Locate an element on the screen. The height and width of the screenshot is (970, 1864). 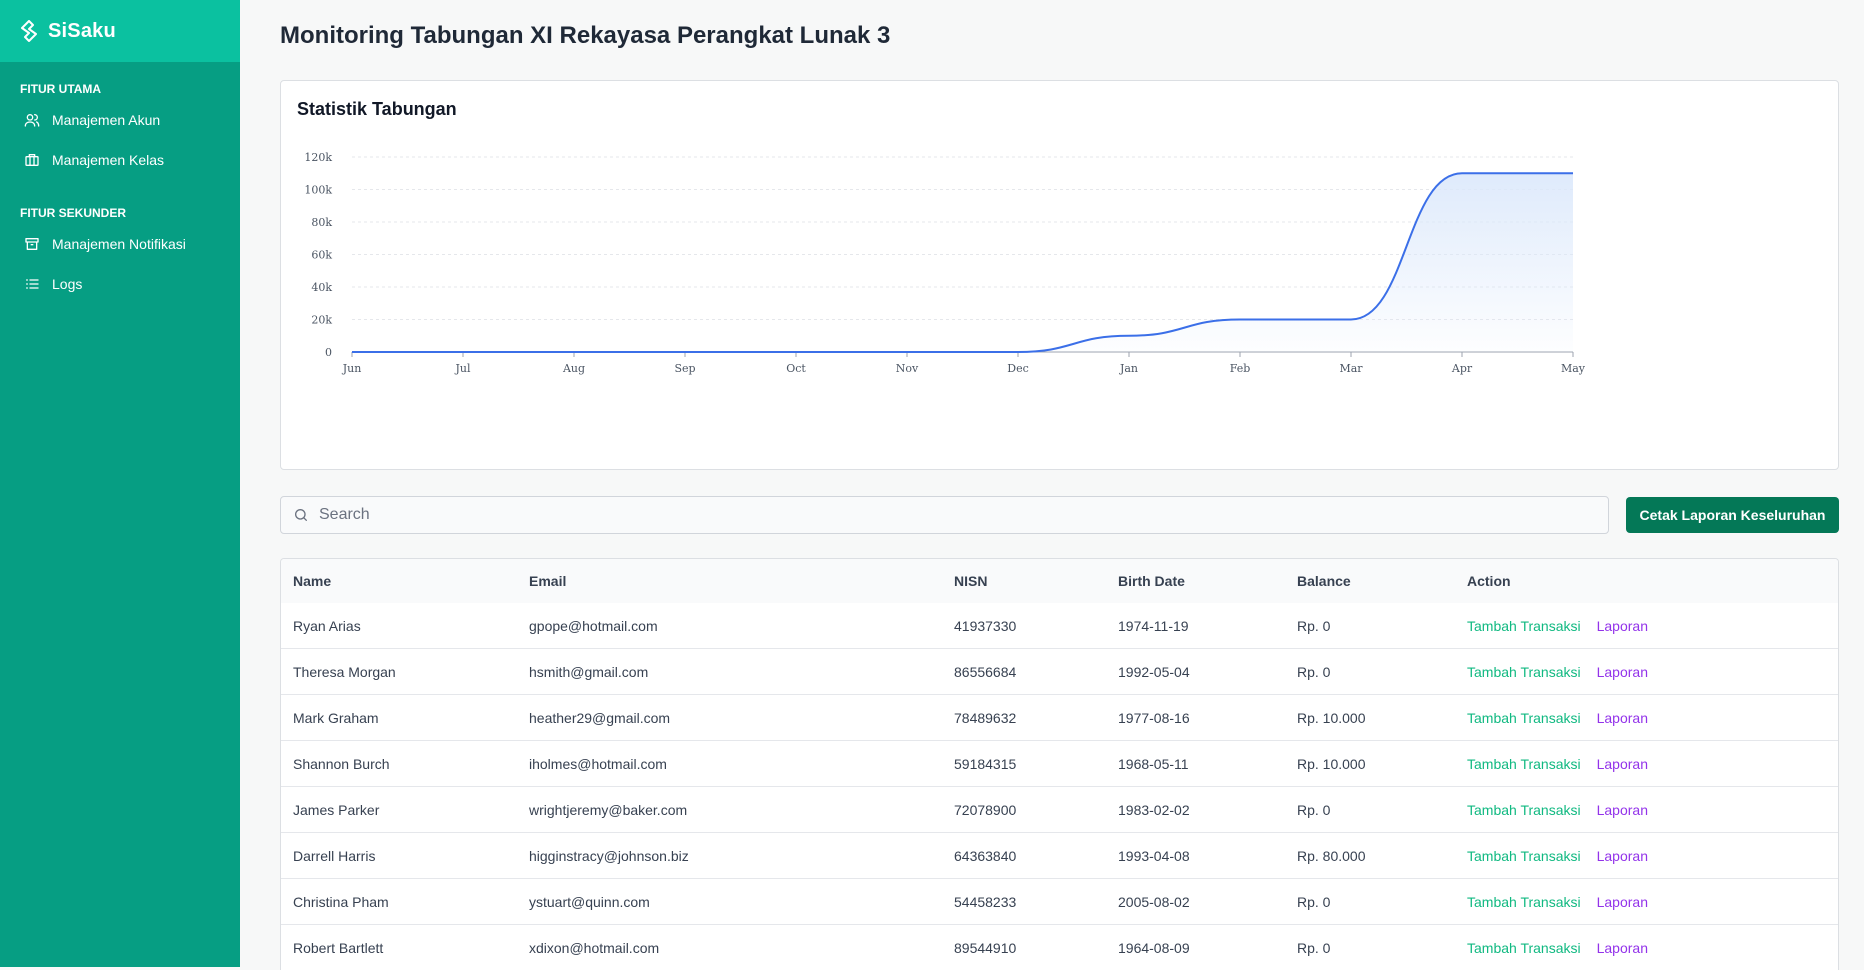
sidebar-item-logs: Logs is located at coordinates (120, 284).